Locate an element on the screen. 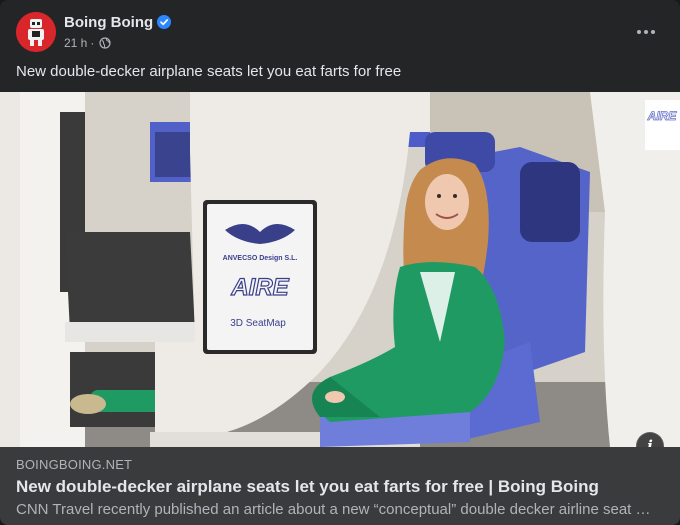 The height and width of the screenshot is (525, 680). info-icon: i is located at coordinates (650, 442).